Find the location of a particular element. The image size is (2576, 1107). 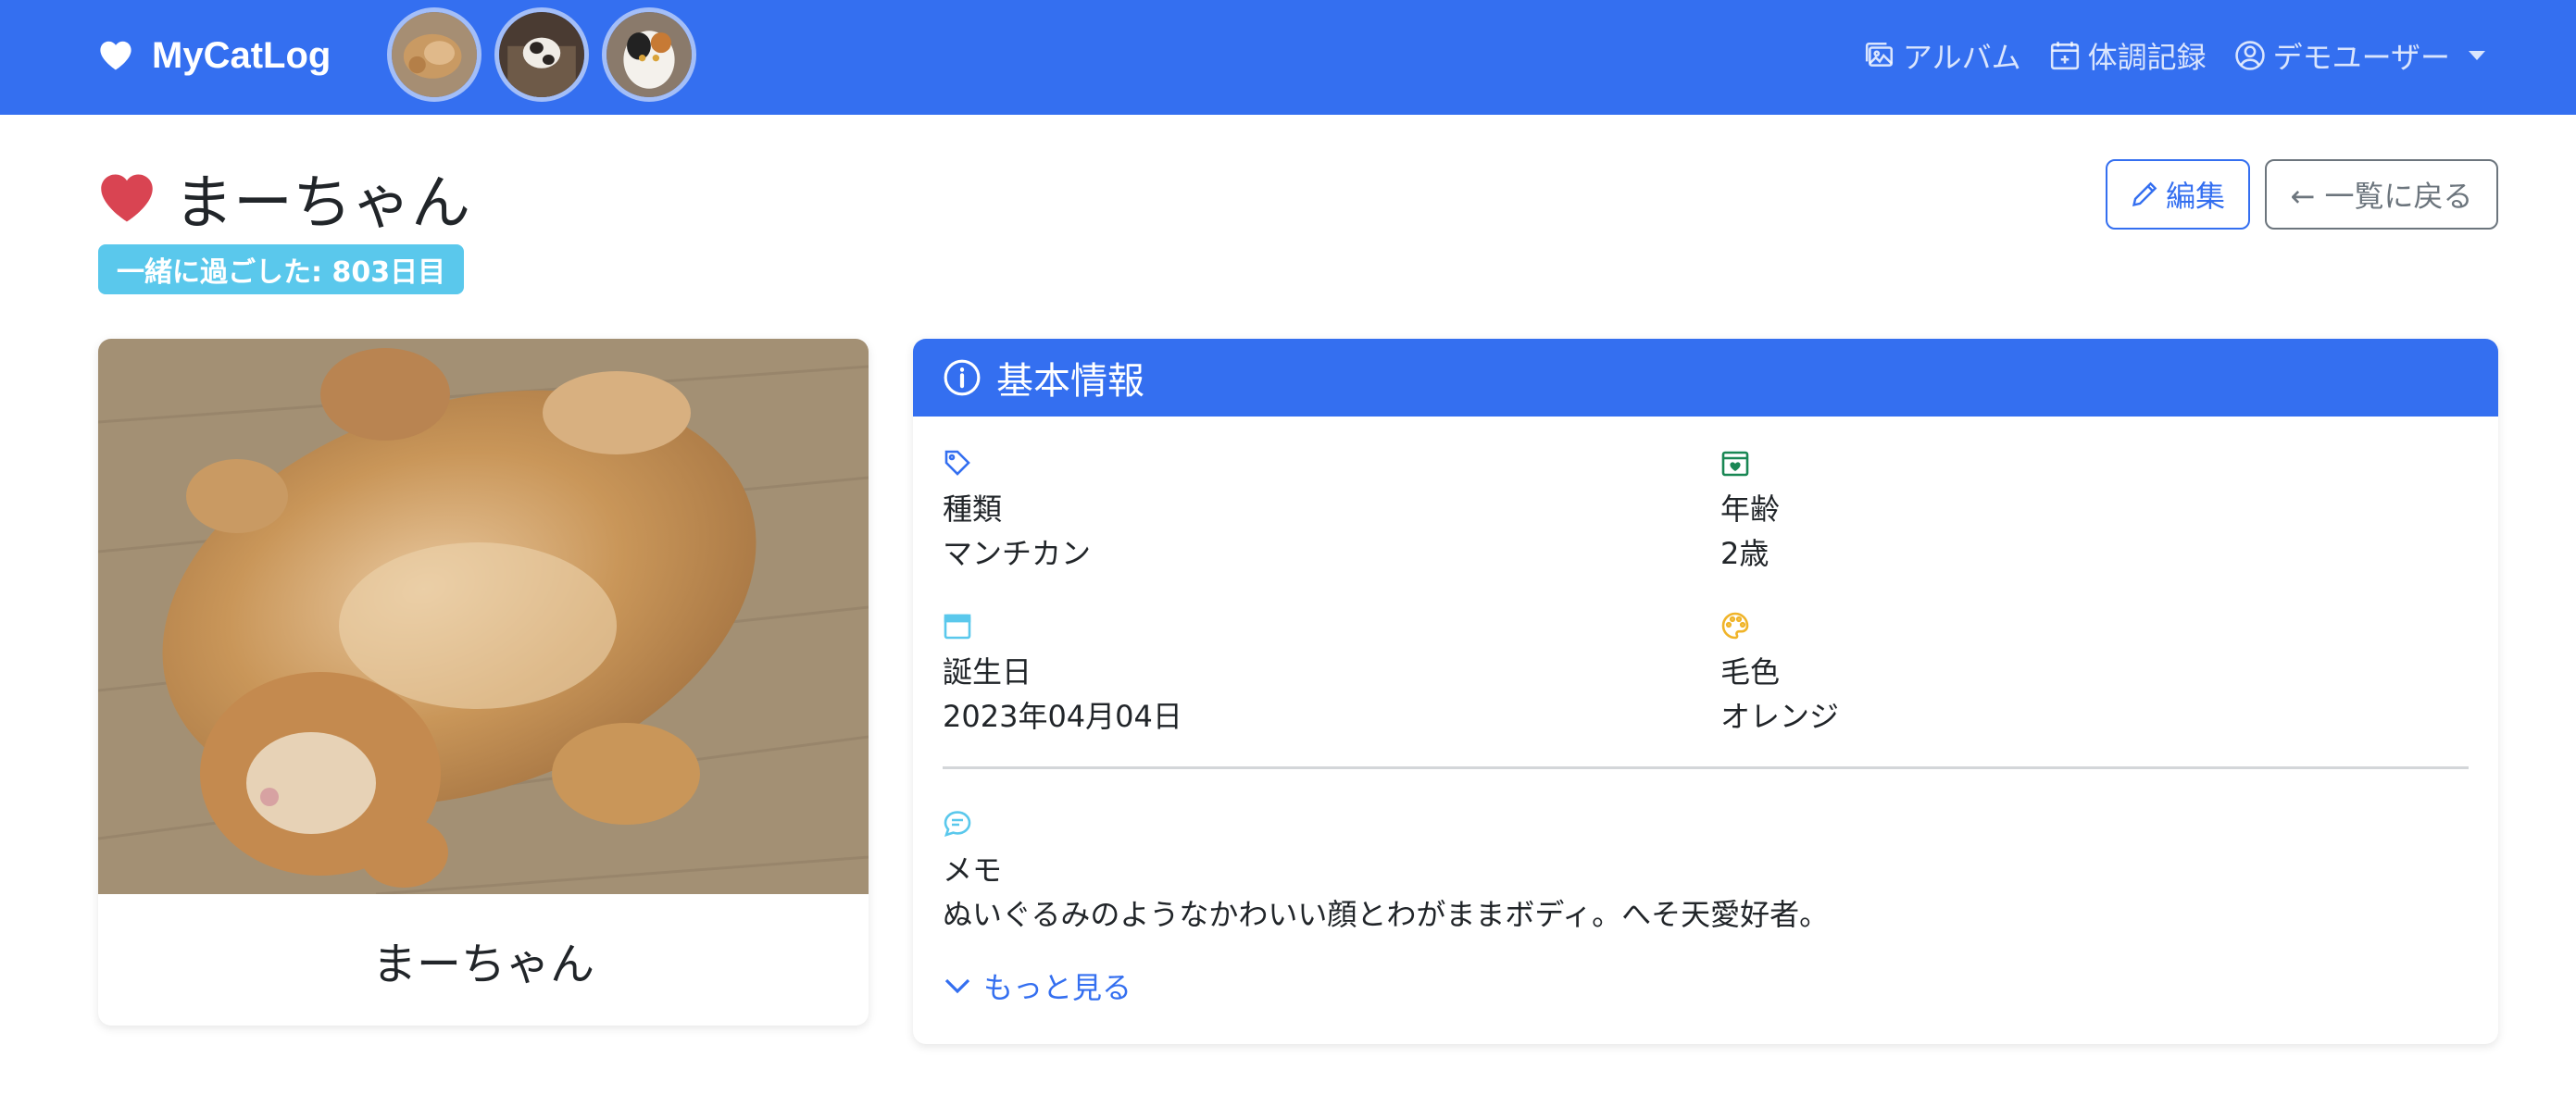

age-value: 2歳 is located at coordinates (1744, 553).